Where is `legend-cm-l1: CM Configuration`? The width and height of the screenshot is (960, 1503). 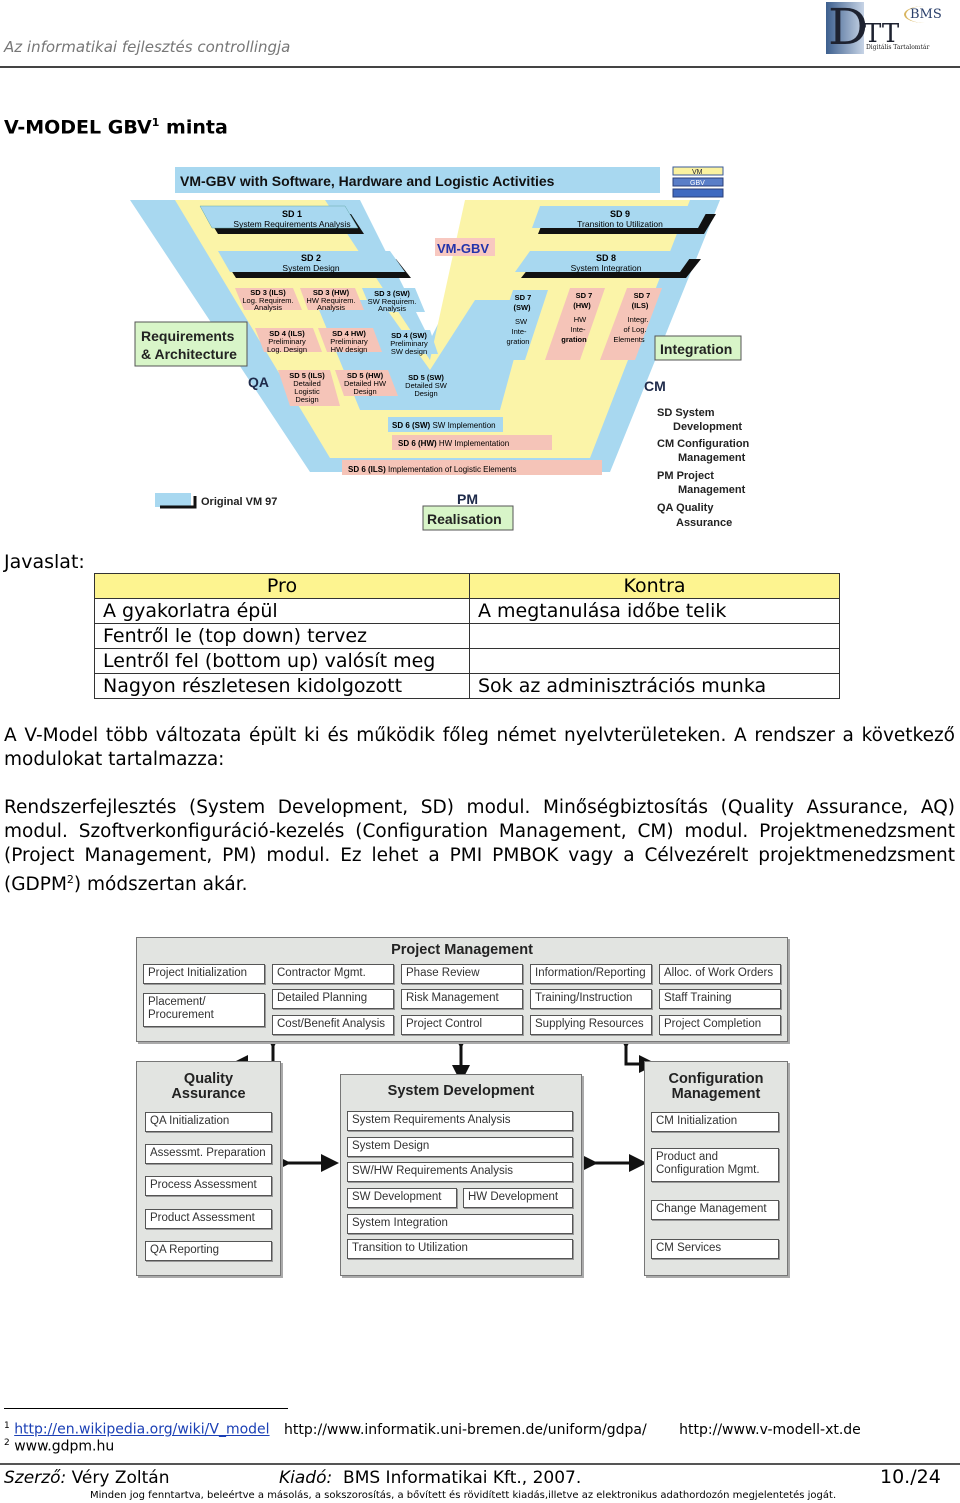 legend-cm-l1: CM Configuration is located at coordinates (703, 444).